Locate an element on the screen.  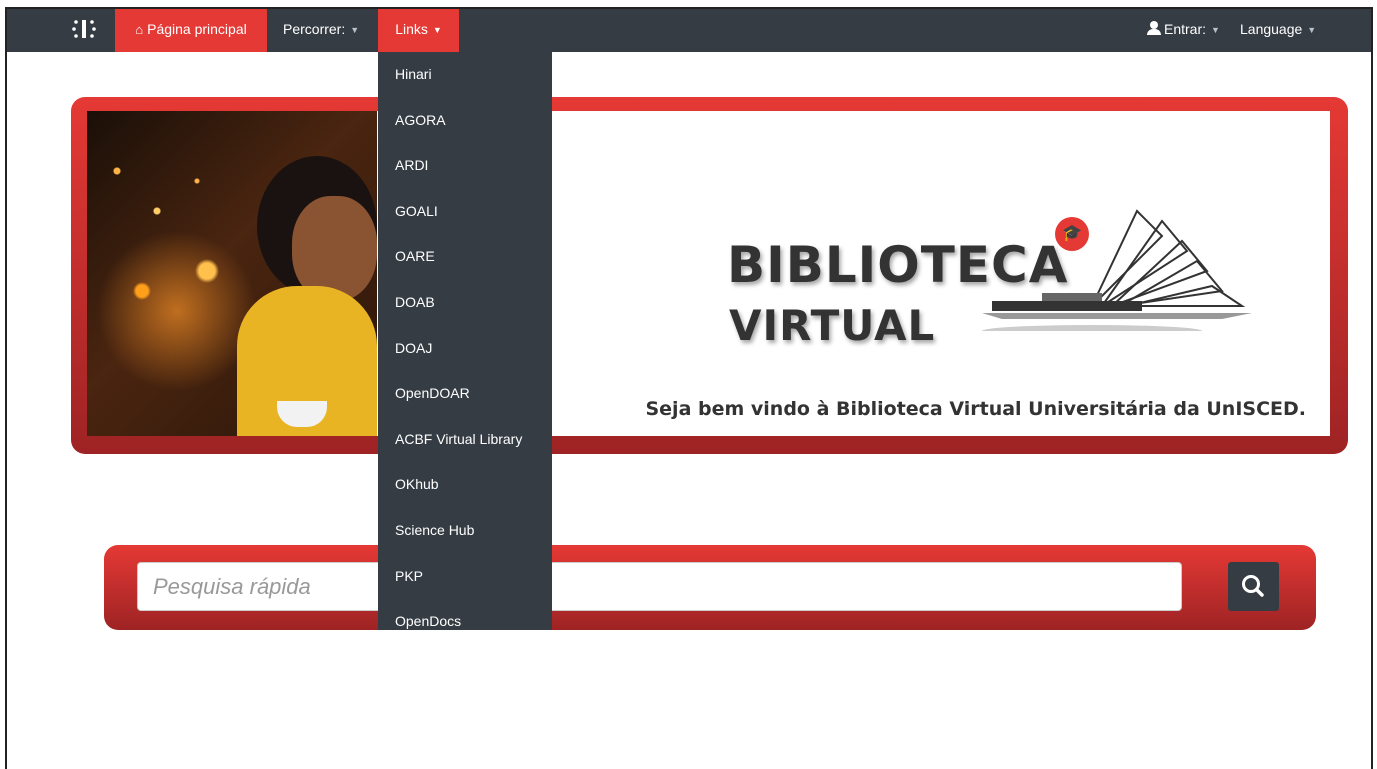
nav-links-label: Links is located at coordinates (411, 29).